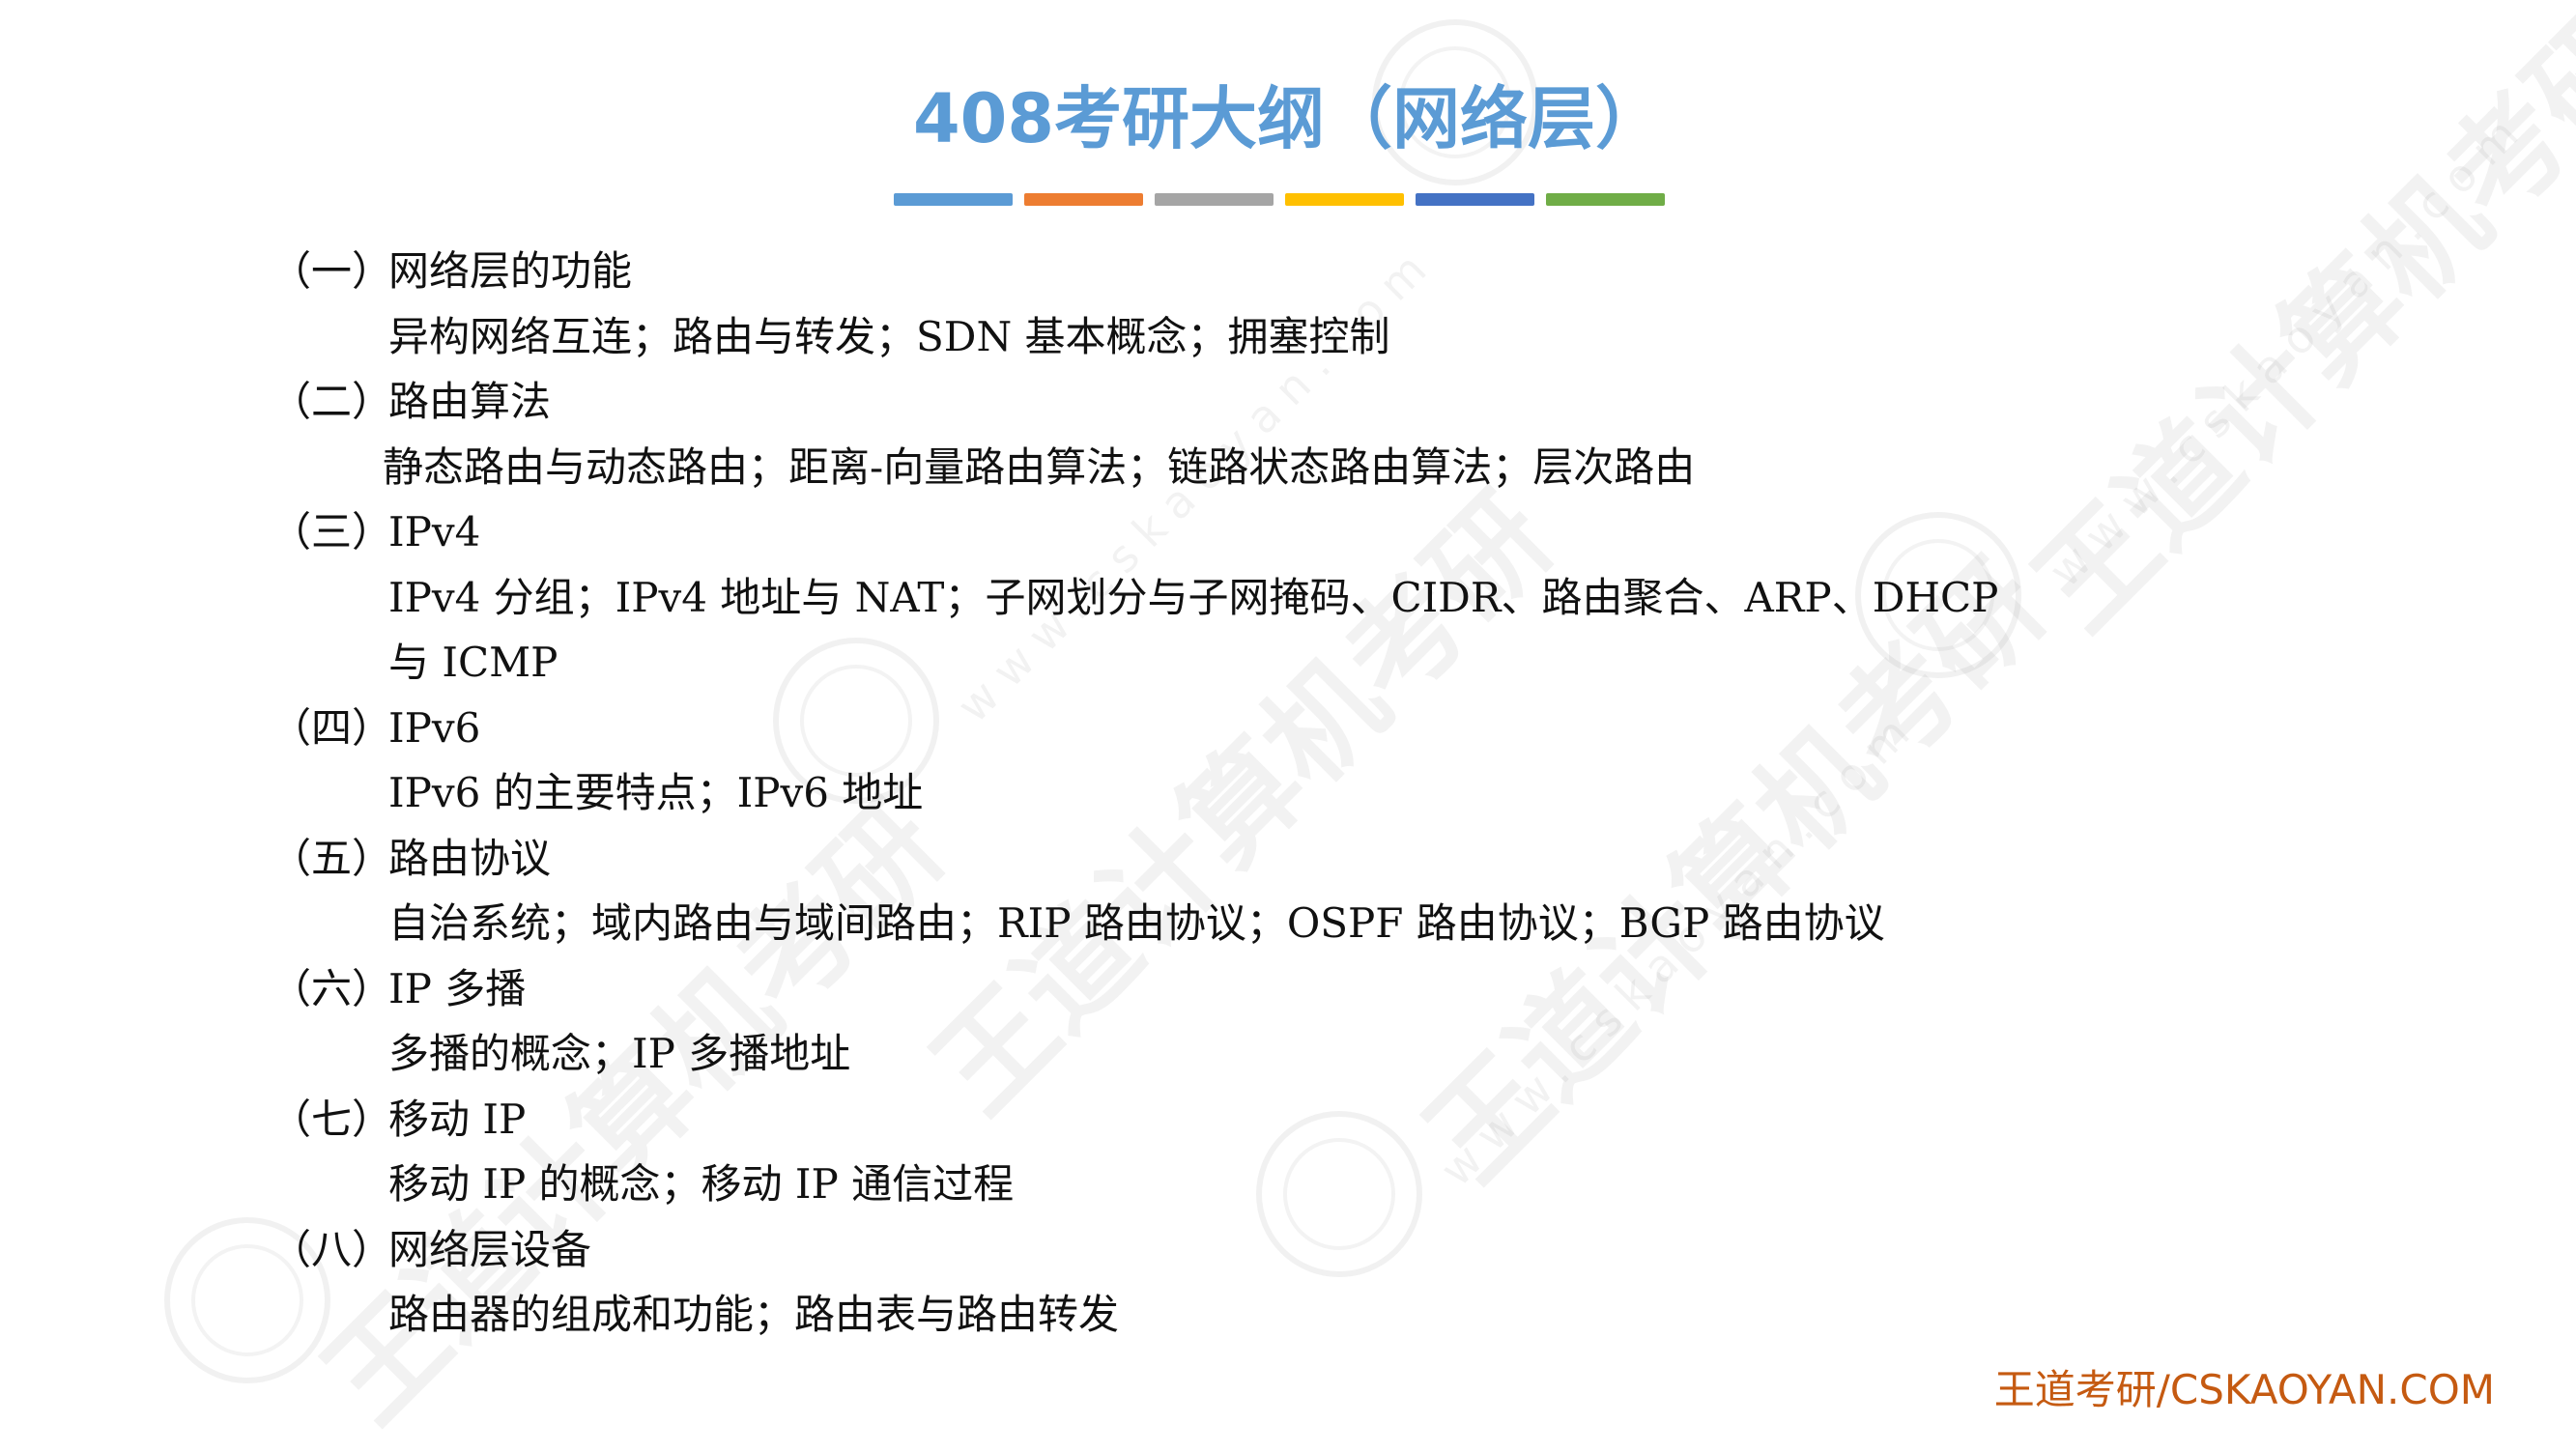 The width and height of the screenshot is (2576, 1452). I want to click on section-title: IP 多播, so click(458, 988).